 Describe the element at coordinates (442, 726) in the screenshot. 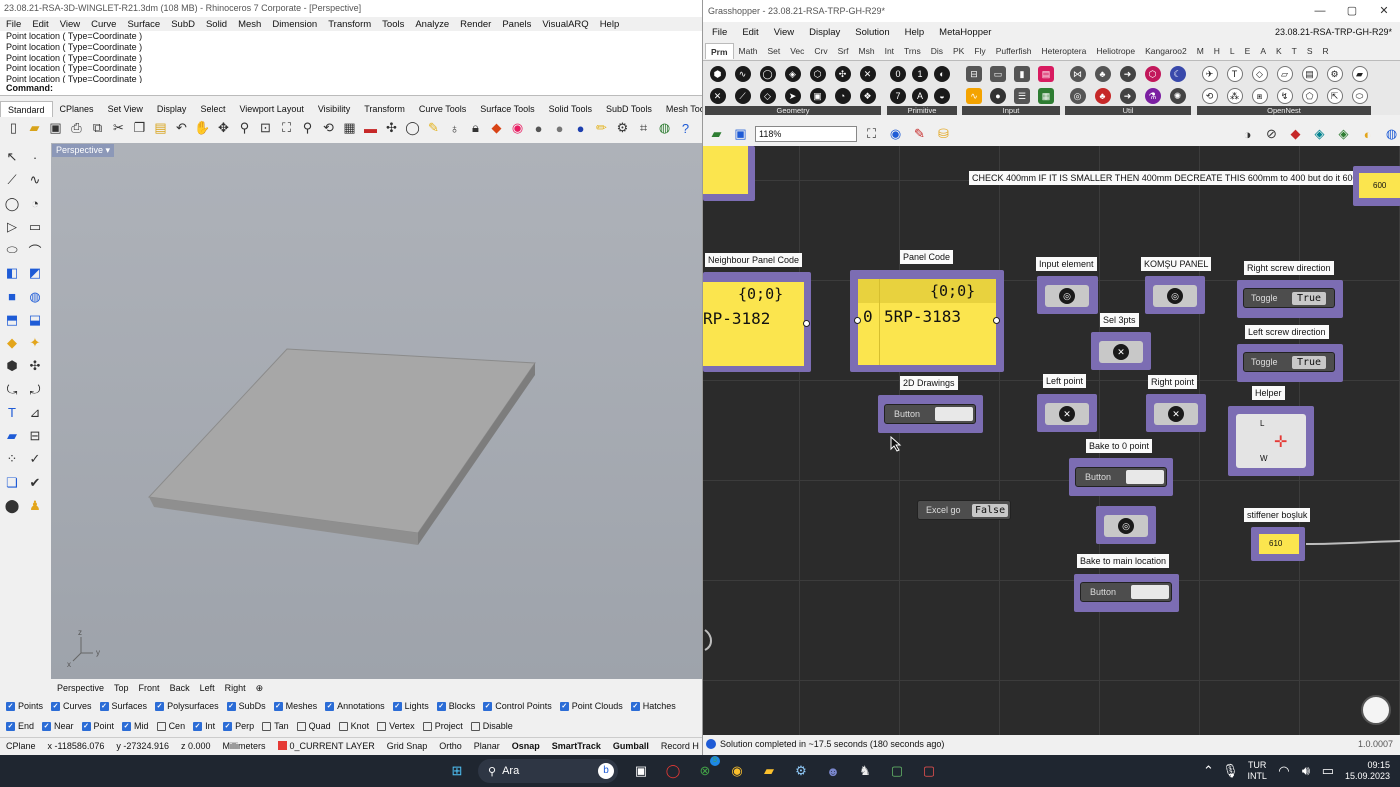

I see `snap-project: Project` at that location.